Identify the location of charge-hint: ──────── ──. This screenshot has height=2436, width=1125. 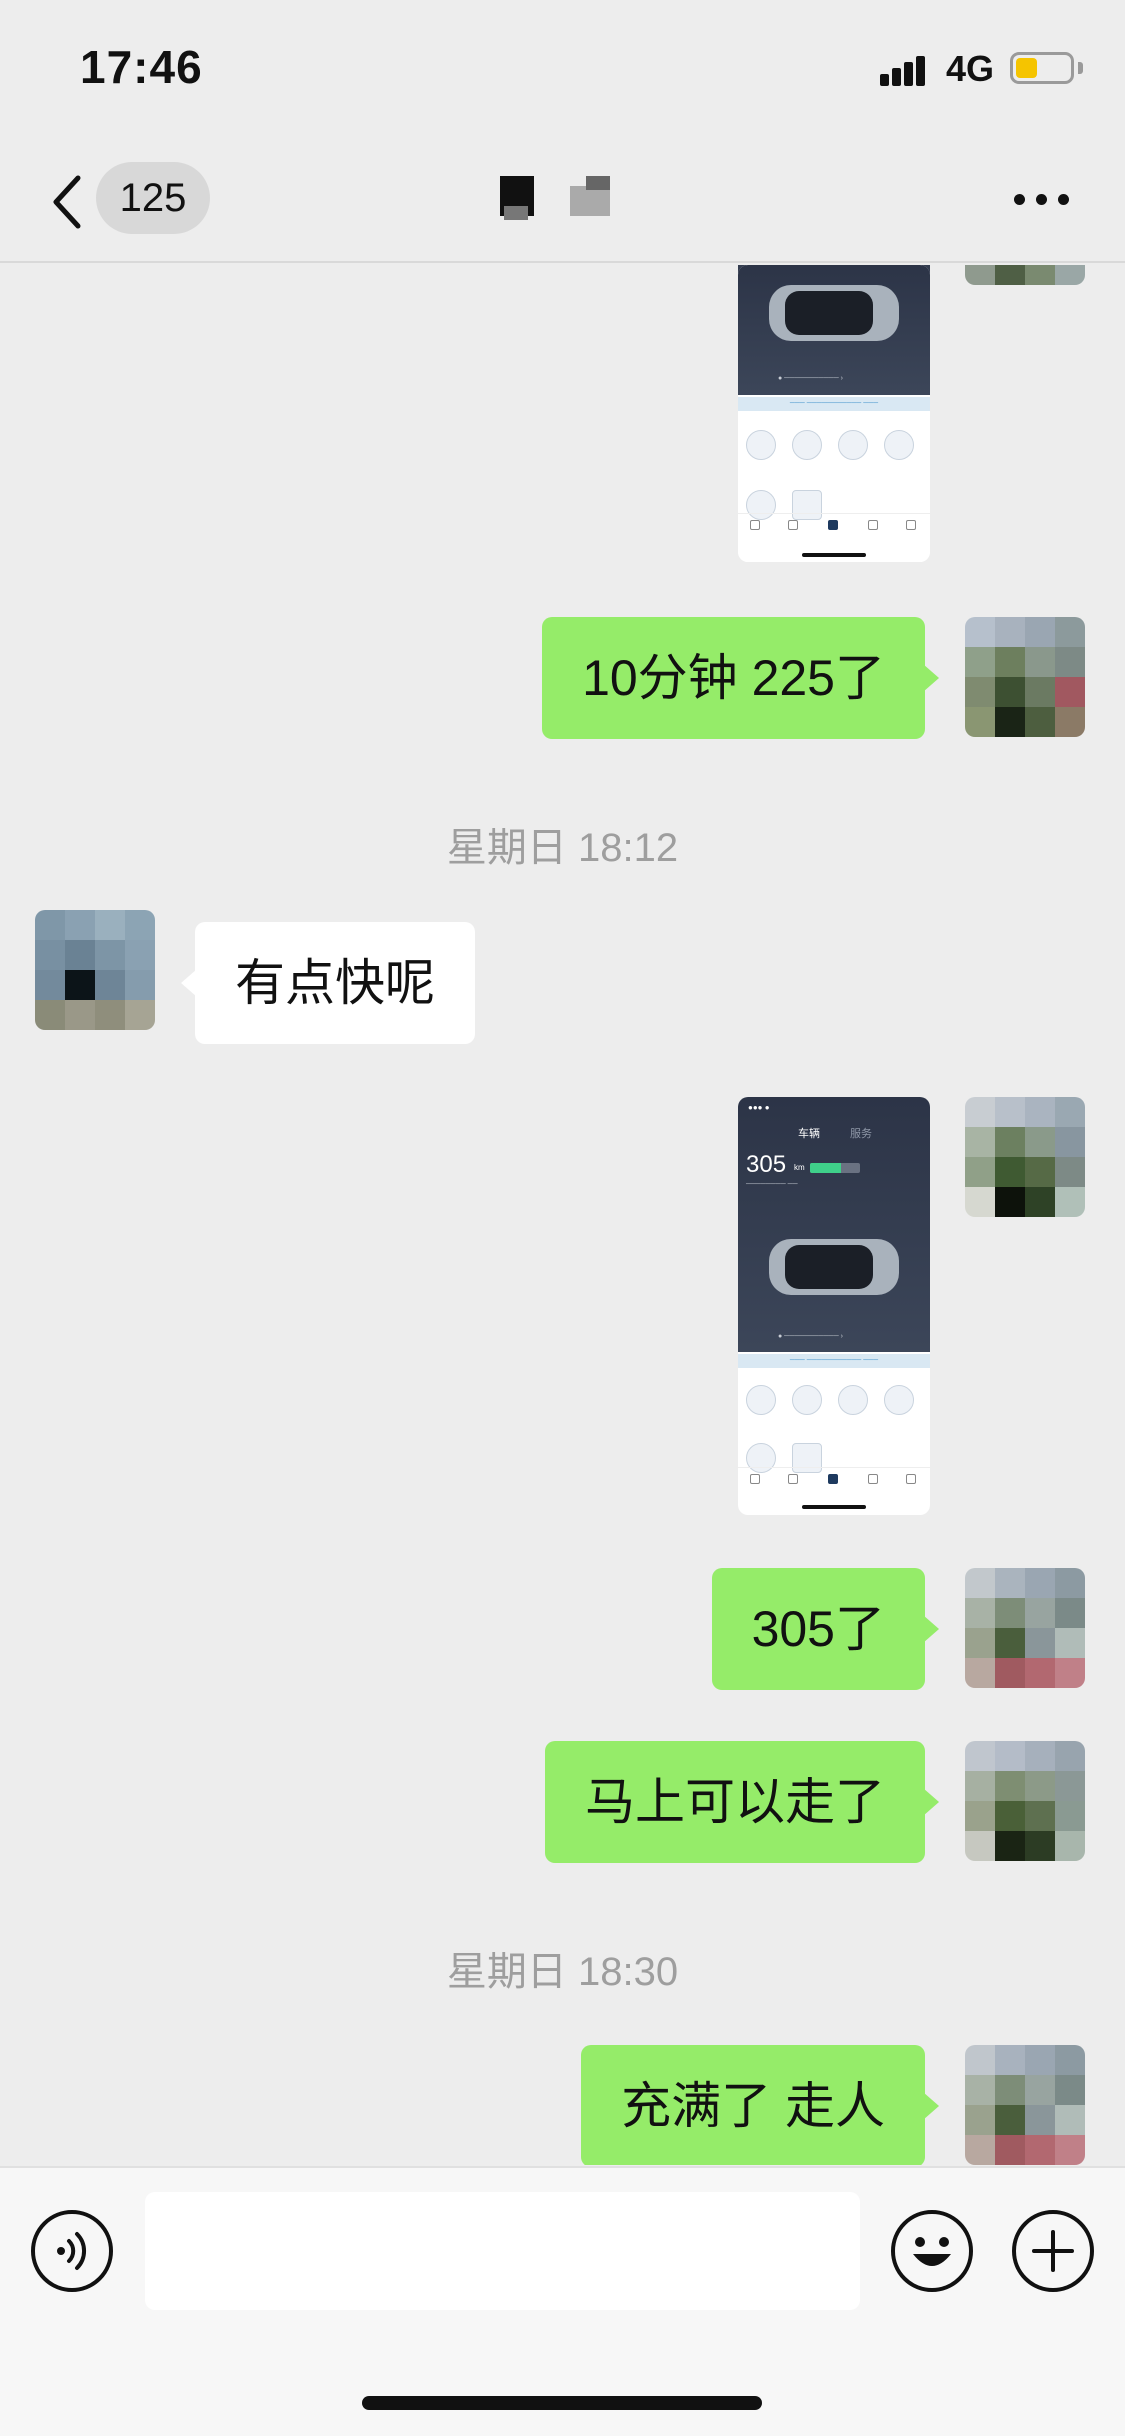
(772, 1184).